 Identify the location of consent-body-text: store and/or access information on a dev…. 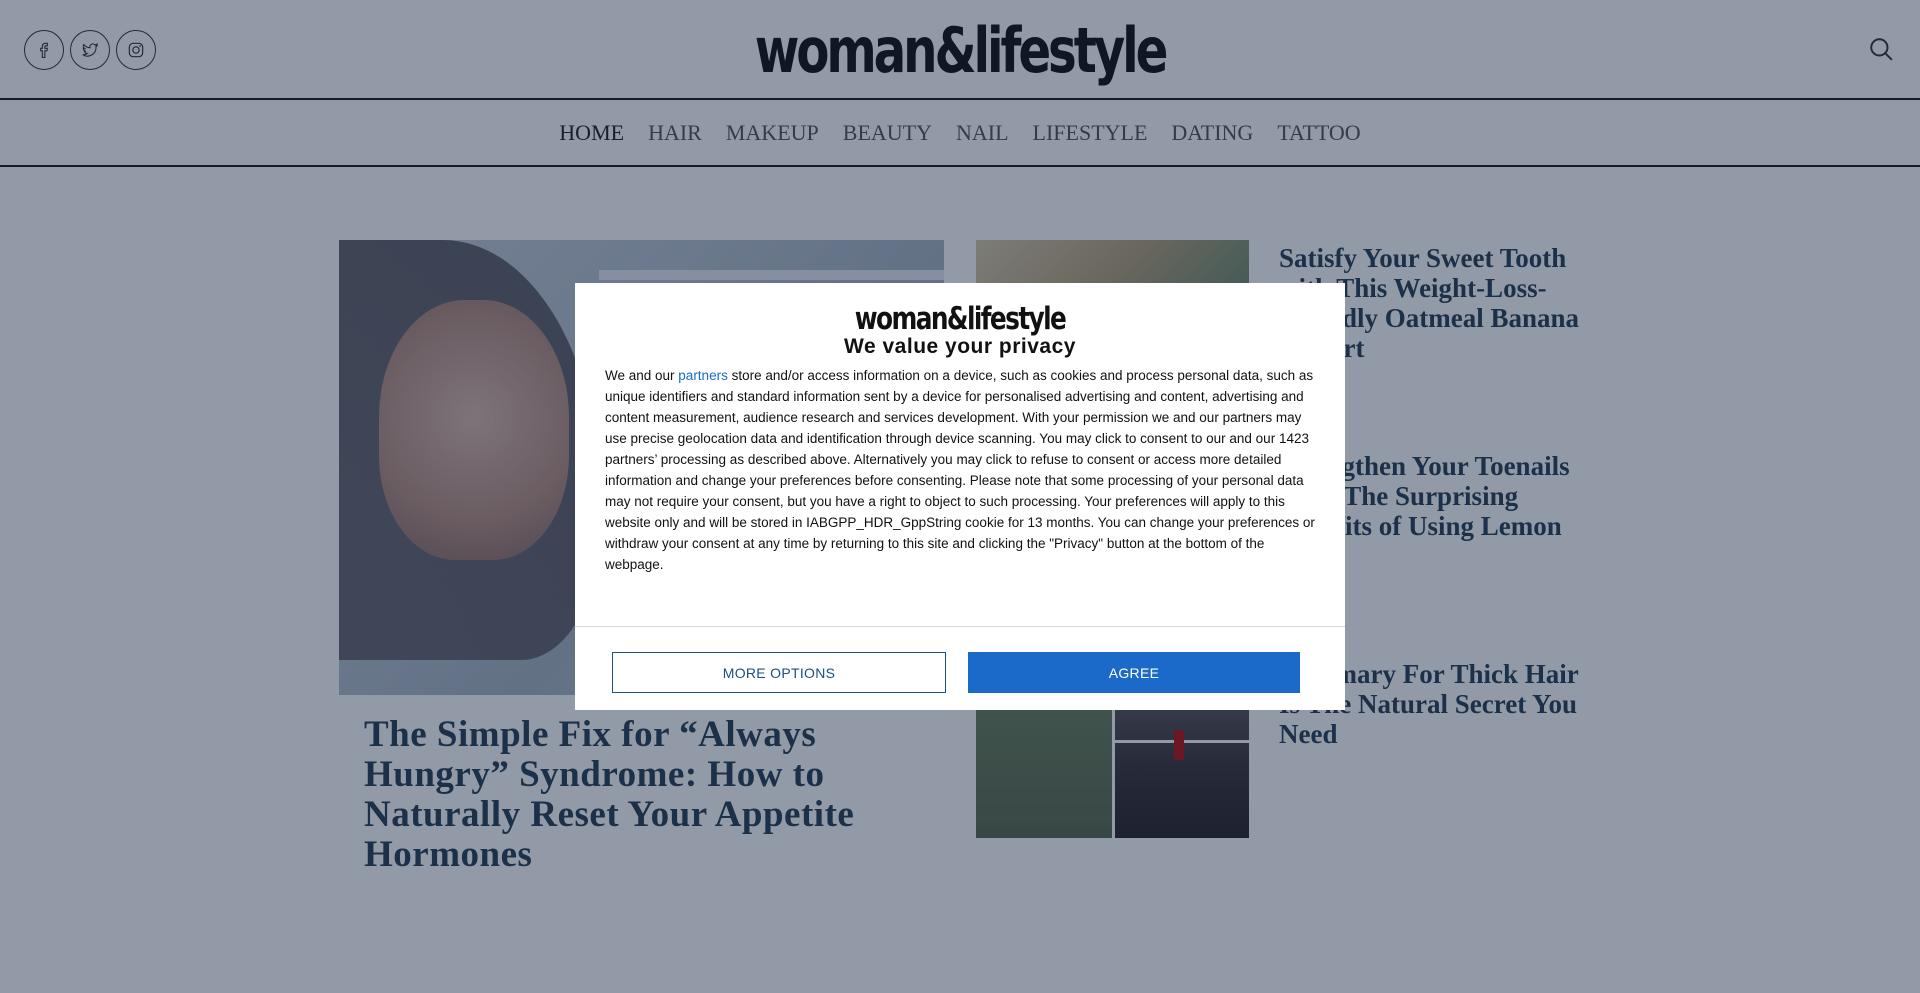
(960, 470).